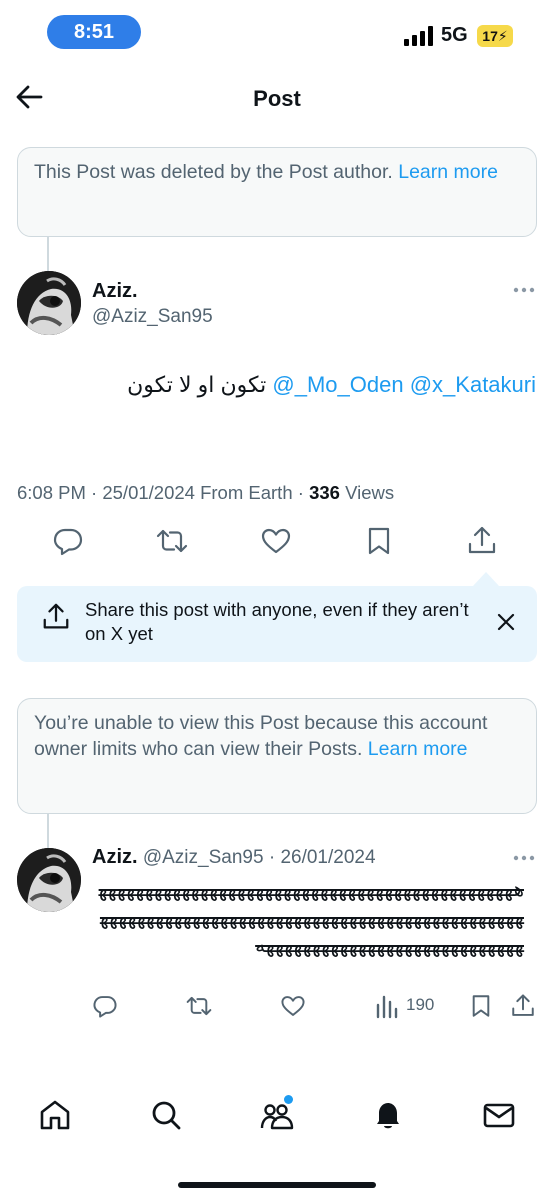 The height and width of the screenshot is (1200, 554). I want to click on mention-mo-oden: @_Mo_Oden, so click(337, 384).